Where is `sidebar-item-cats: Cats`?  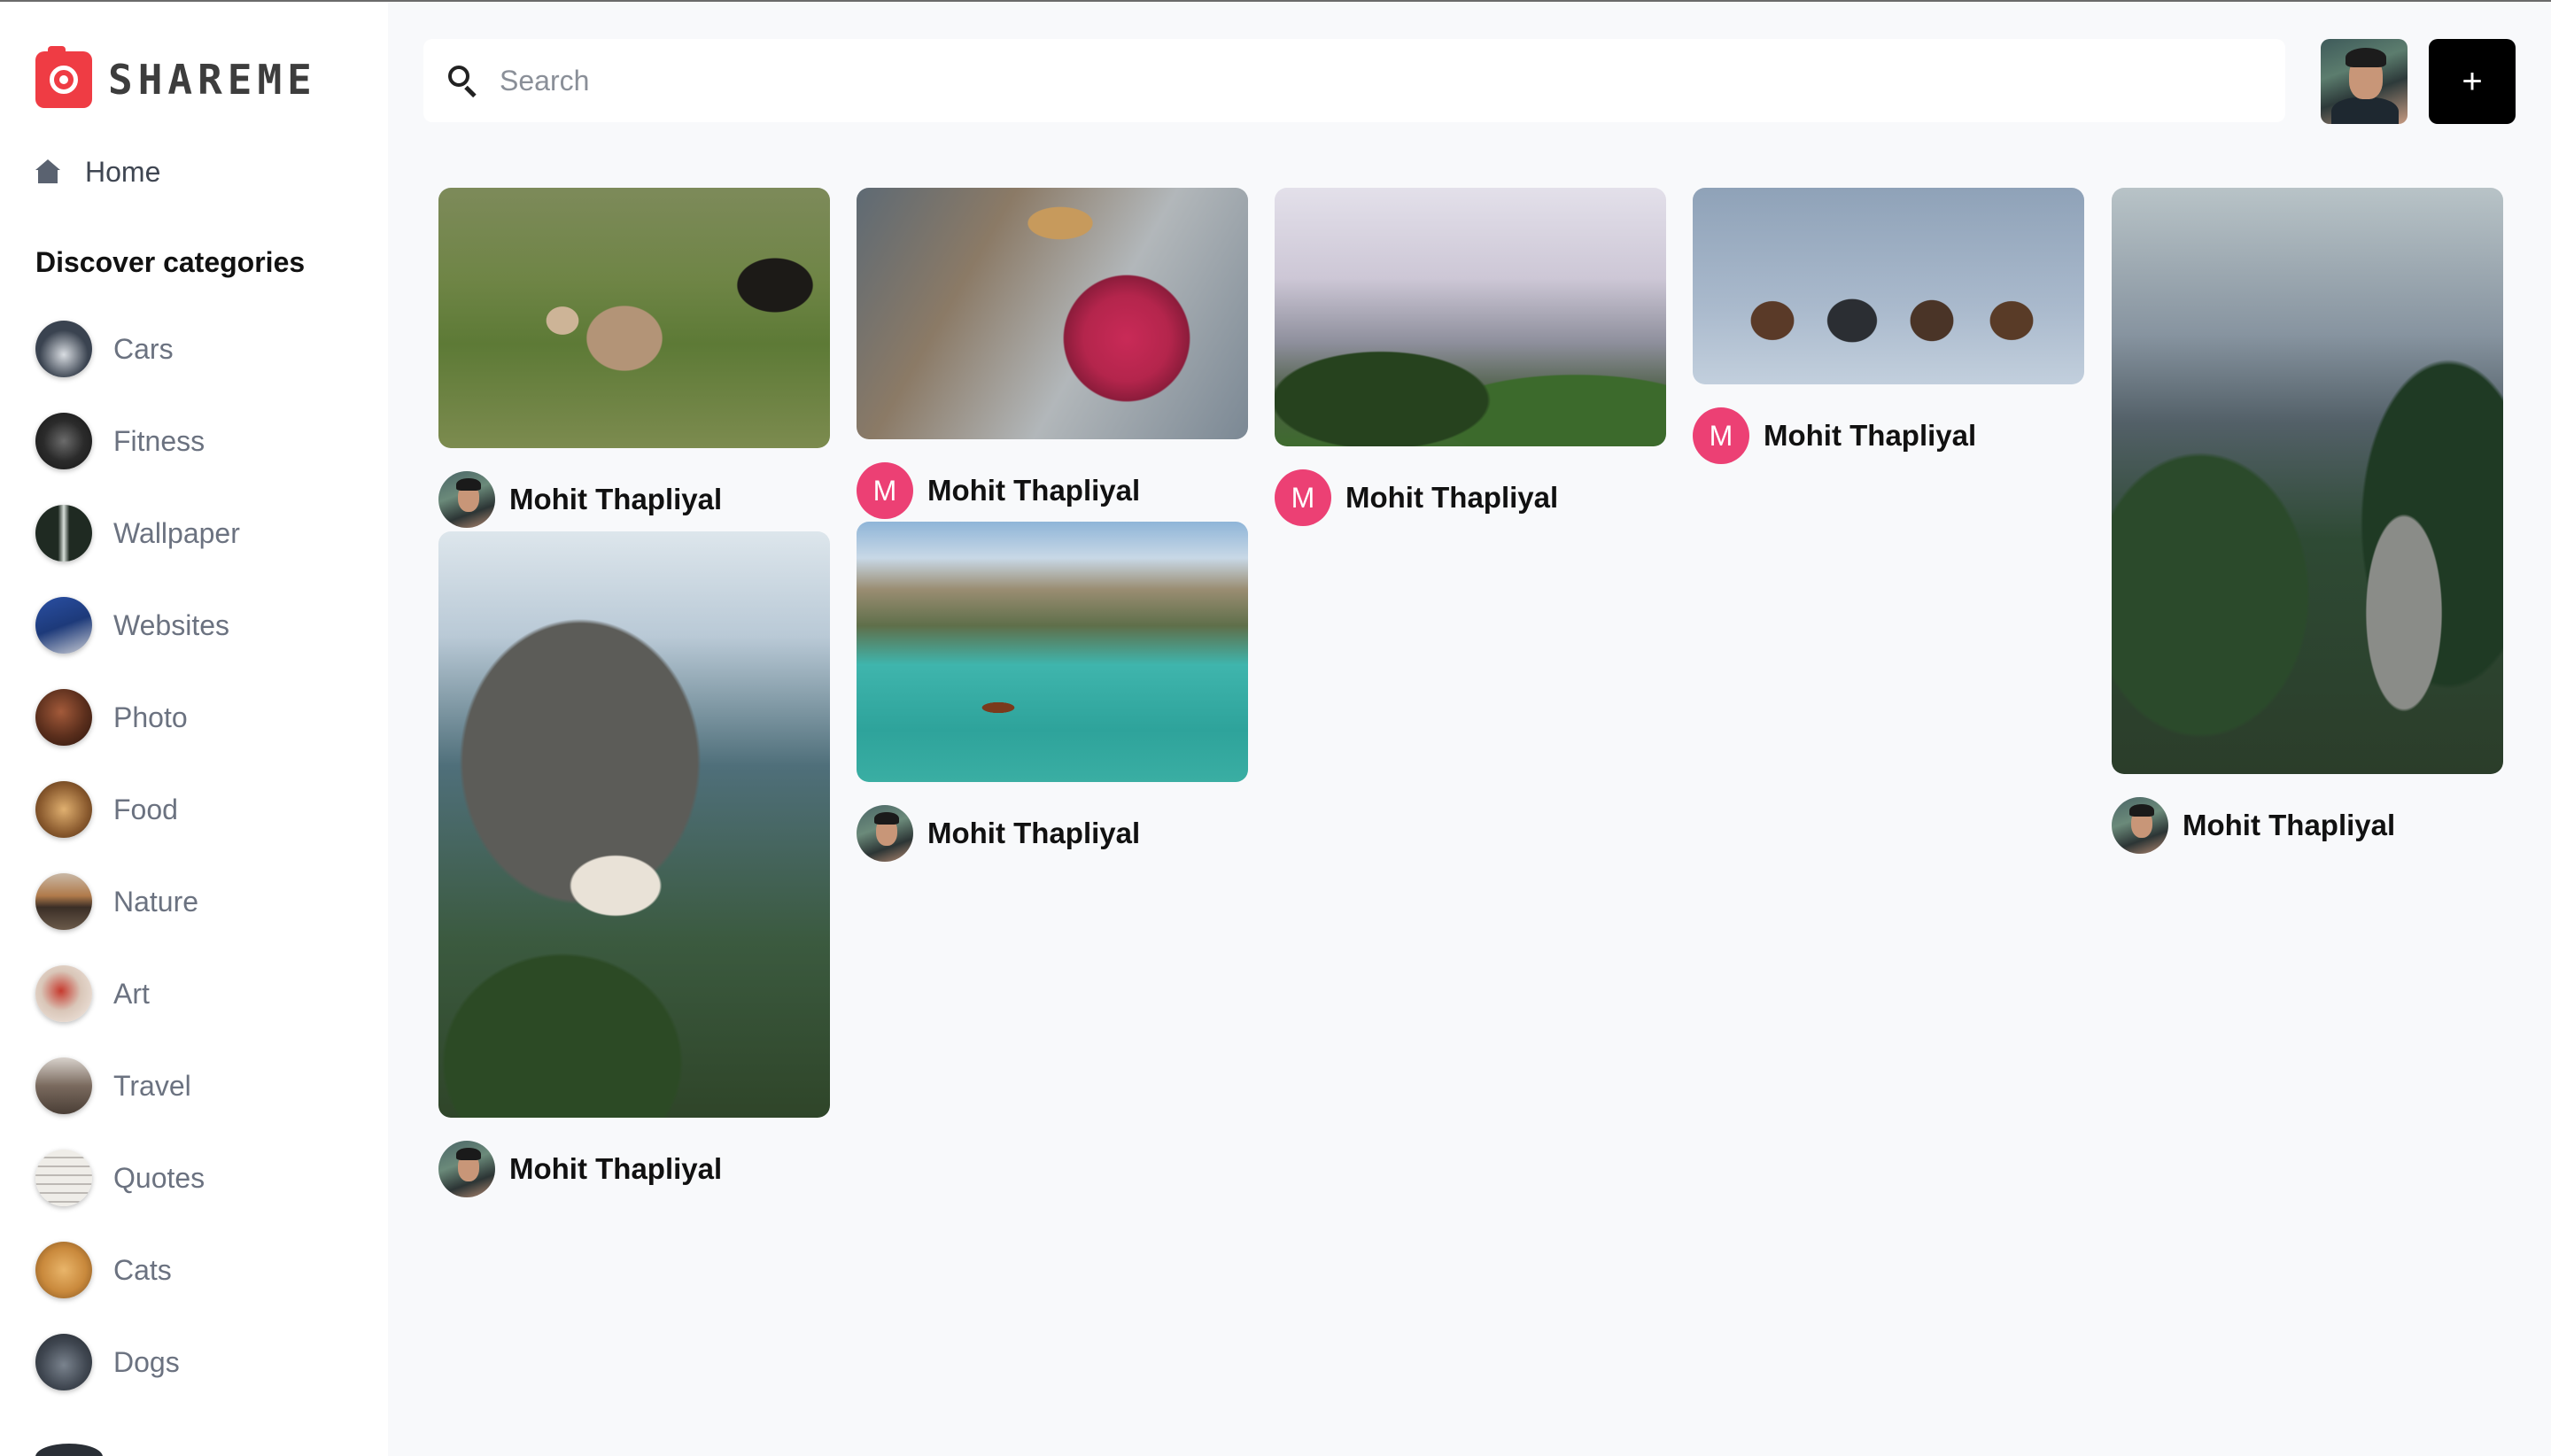 sidebar-item-cats: Cats is located at coordinates (137, 1270).